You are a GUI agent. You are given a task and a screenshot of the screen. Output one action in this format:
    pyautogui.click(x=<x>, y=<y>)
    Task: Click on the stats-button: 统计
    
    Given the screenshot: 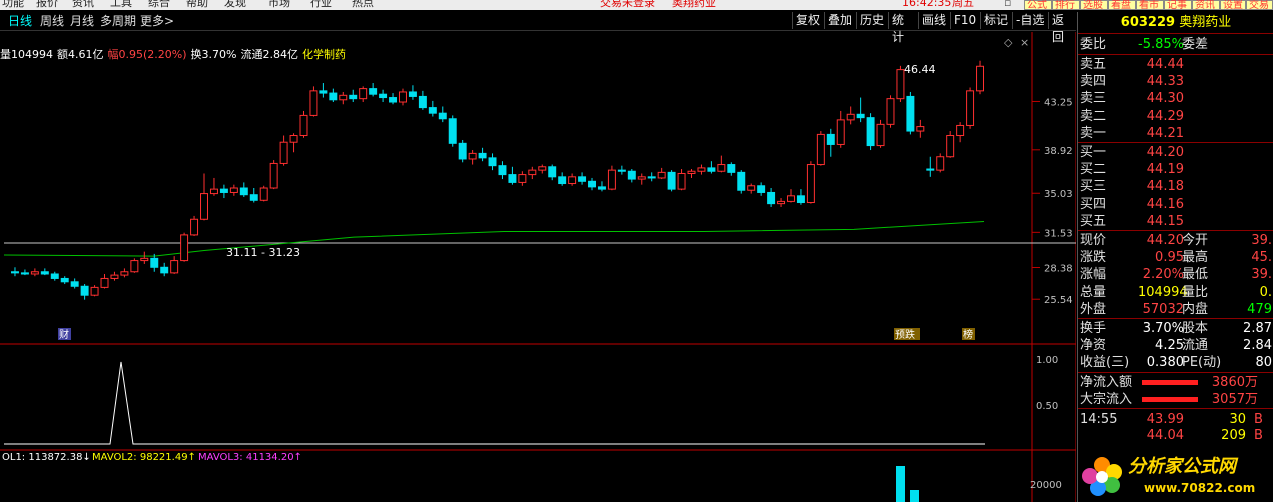 What is the action you would take?
    pyautogui.click(x=903, y=28)
    